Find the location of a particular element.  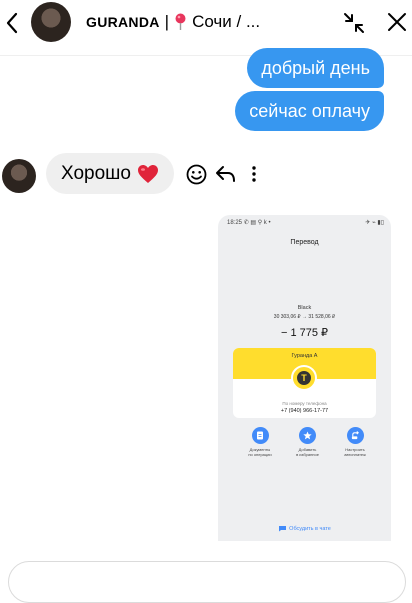

more-button is located at coordinates (254, 174).